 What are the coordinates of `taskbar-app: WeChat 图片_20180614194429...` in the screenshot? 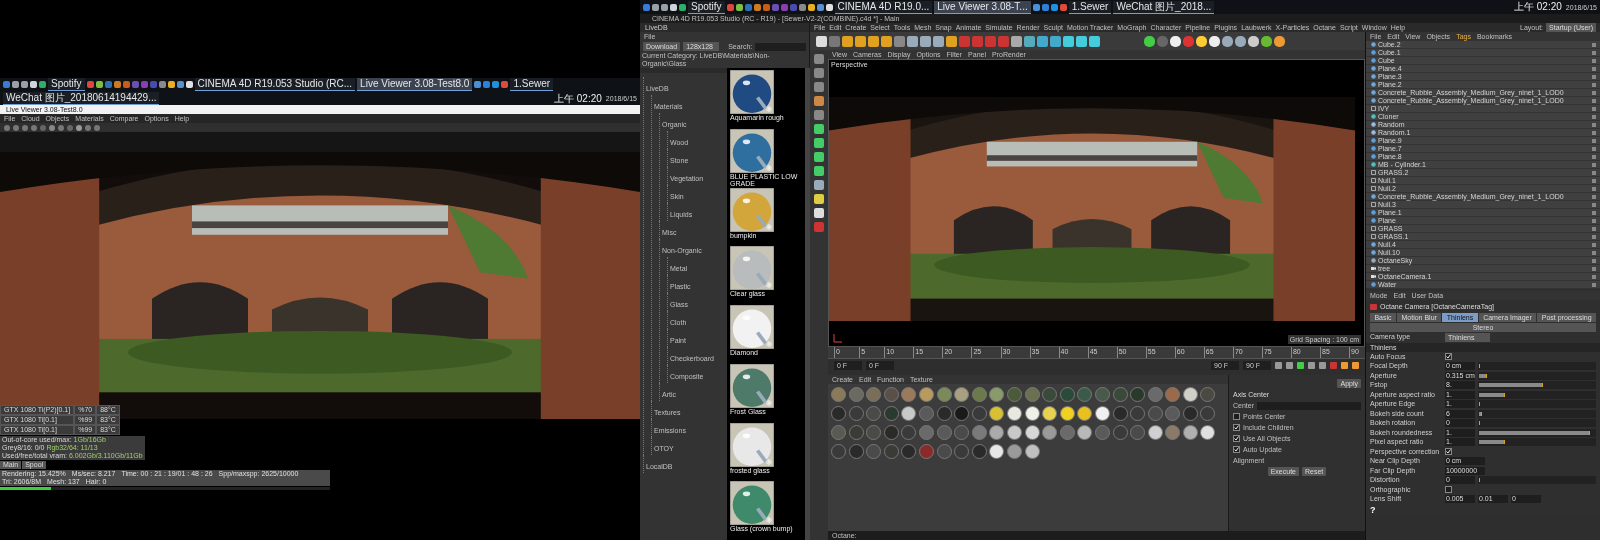 It's located at (81, 98).